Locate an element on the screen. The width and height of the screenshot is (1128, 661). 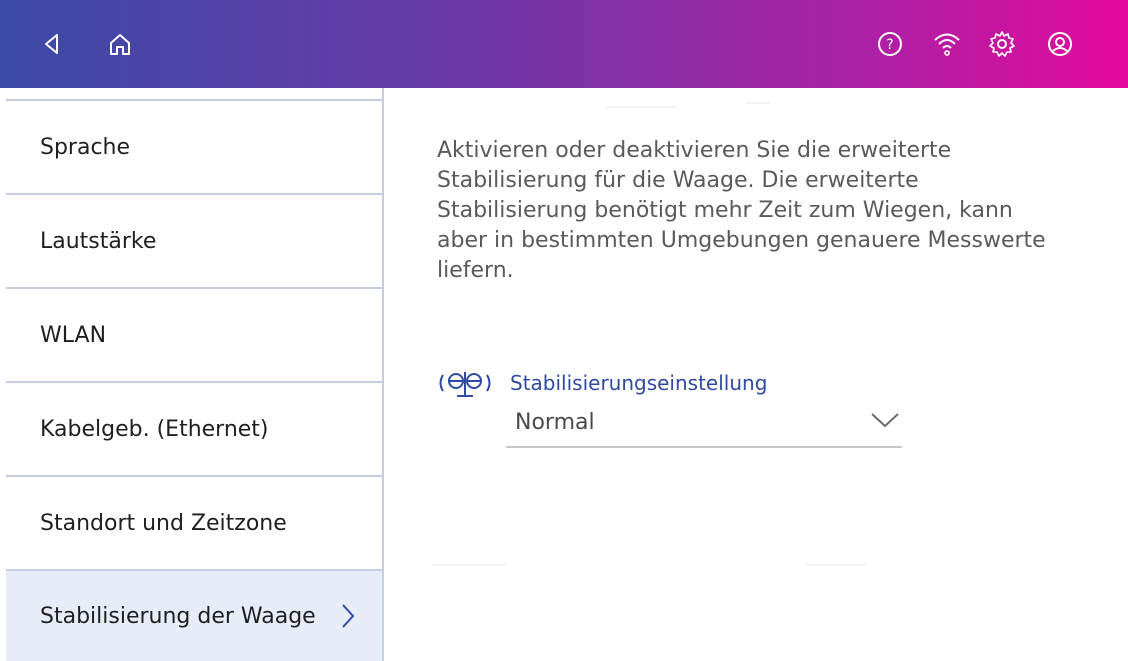
help-icon: ? is located at coordinates (890, 44).